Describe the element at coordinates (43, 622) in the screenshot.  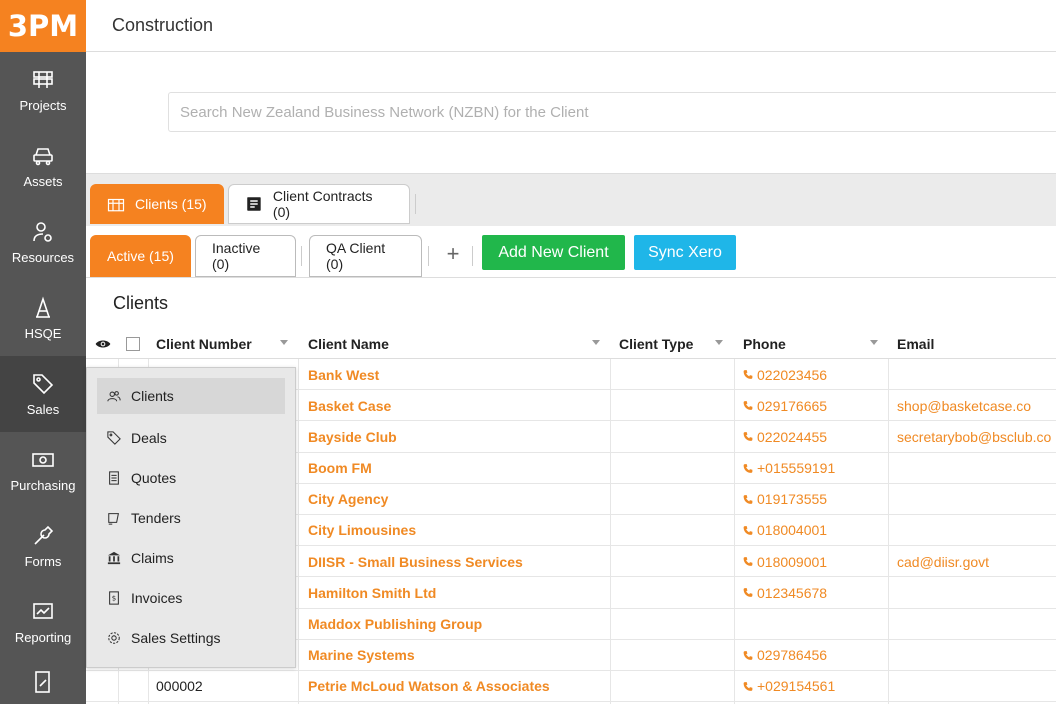
I see `sidebar-item-reporting: Reporting` at that location.